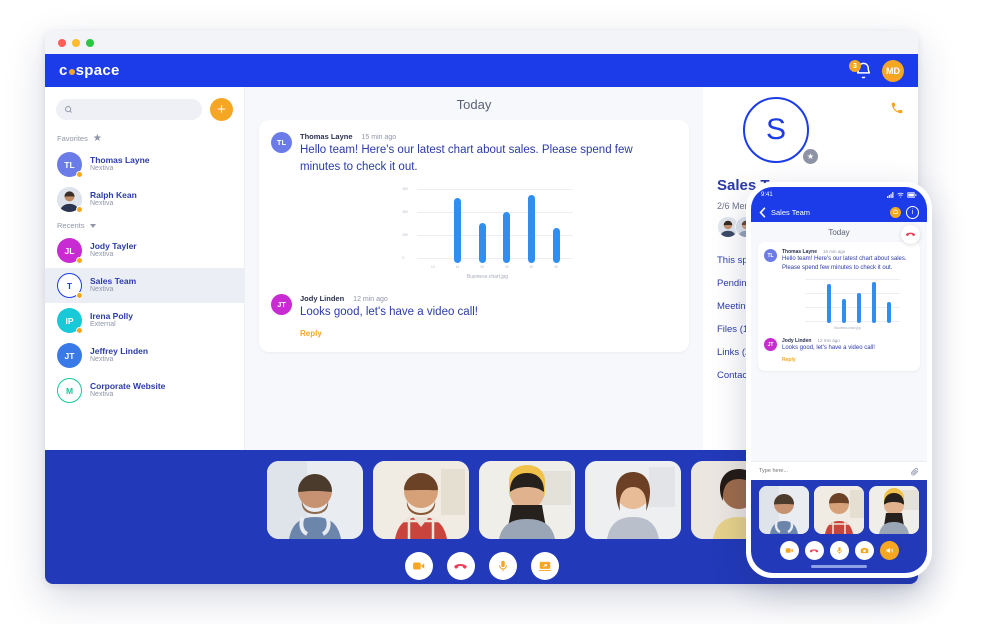  Describe the element at coordinates (895, 212) in the screenshot. I see `bell-icon` at that location.